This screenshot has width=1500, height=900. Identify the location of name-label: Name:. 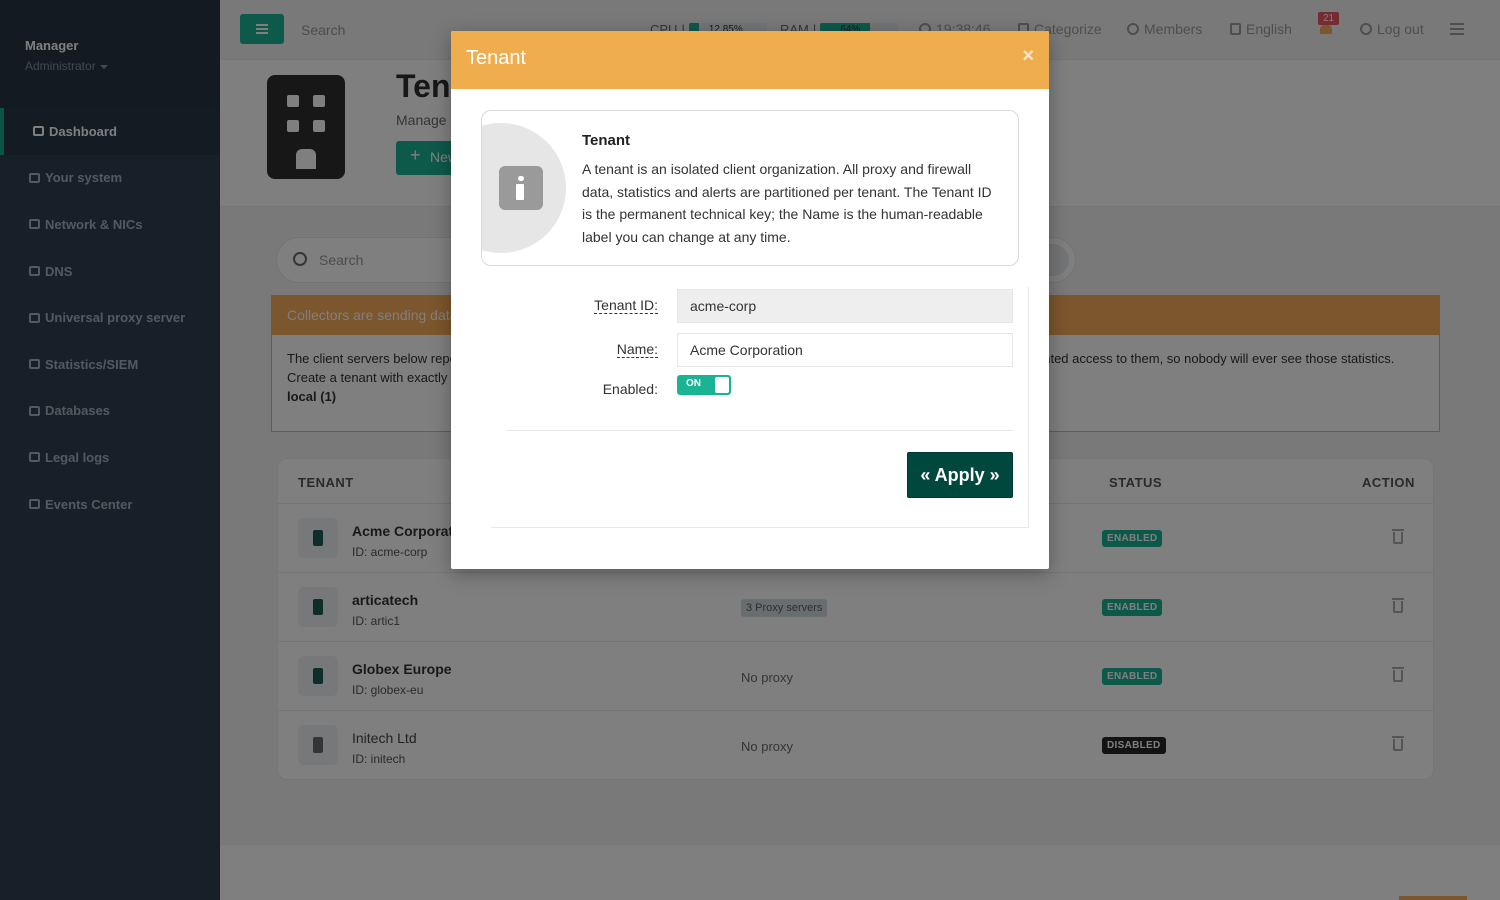
(637, 349).